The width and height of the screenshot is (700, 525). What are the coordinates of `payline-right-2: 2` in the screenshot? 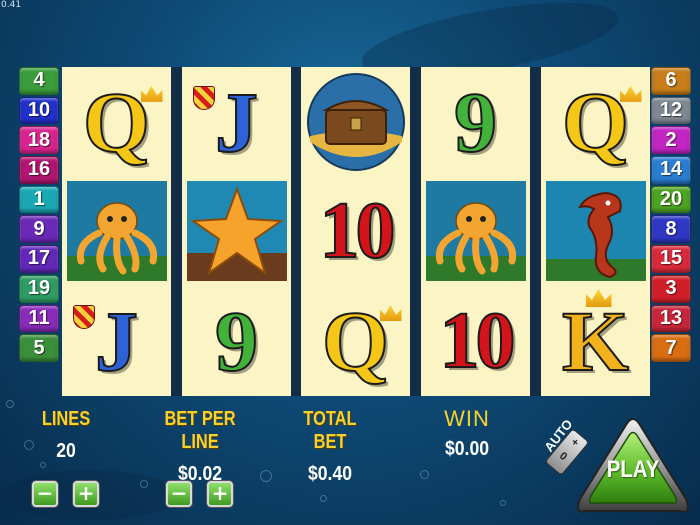 It's located at (671, 140).